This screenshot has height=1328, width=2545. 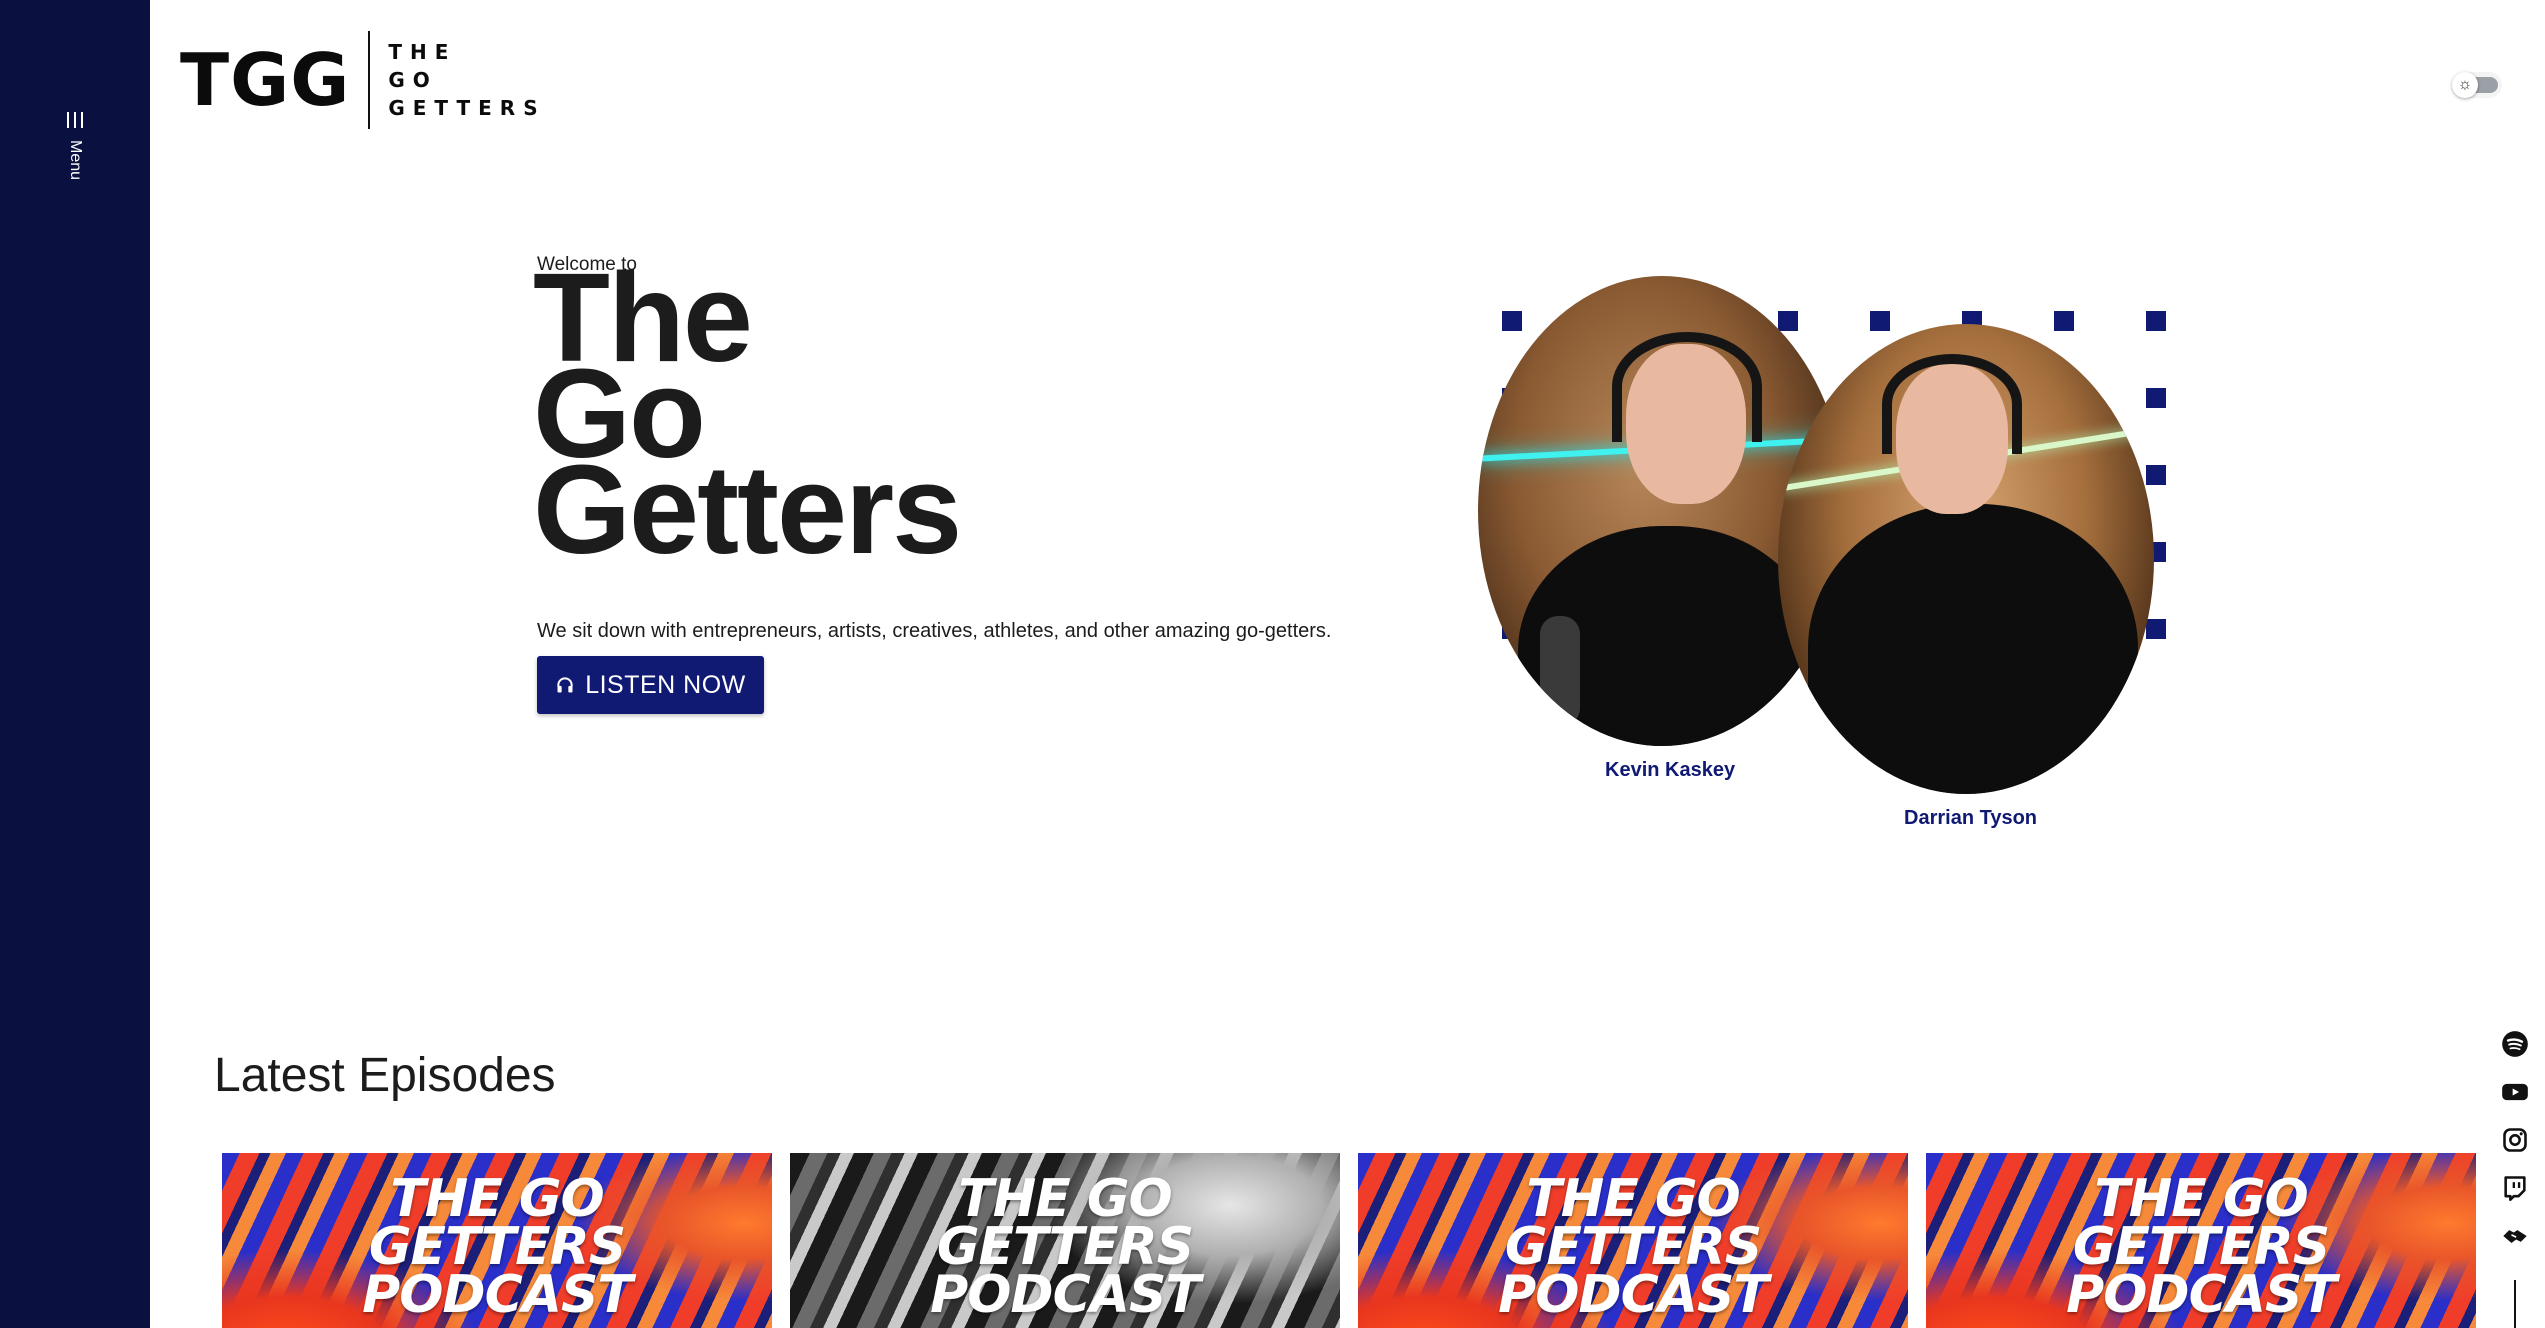 I want to click on logo-word: GETTERS, so click(x=467, y=108).